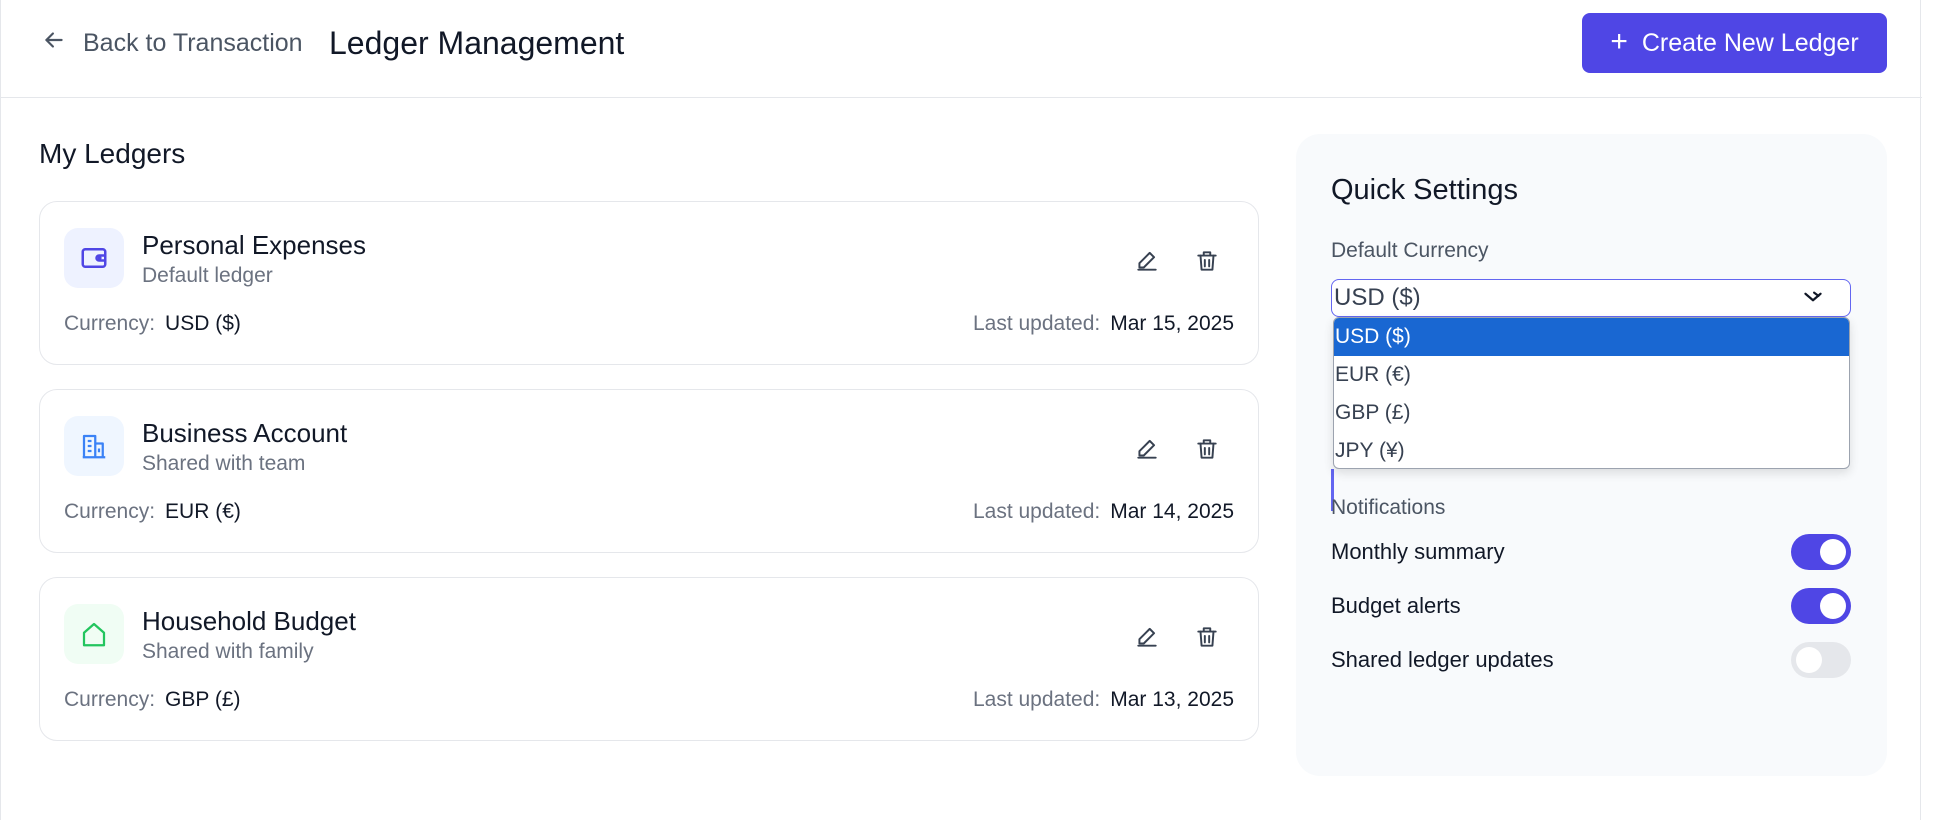 Image resolution: width=1948 pixels, height=820 pixels. What do you see at coordinates (1591, 552) in the screenshot?
I see `notification-row-monthly-summary: Monthly summary` at bounding box center [1591, 552].